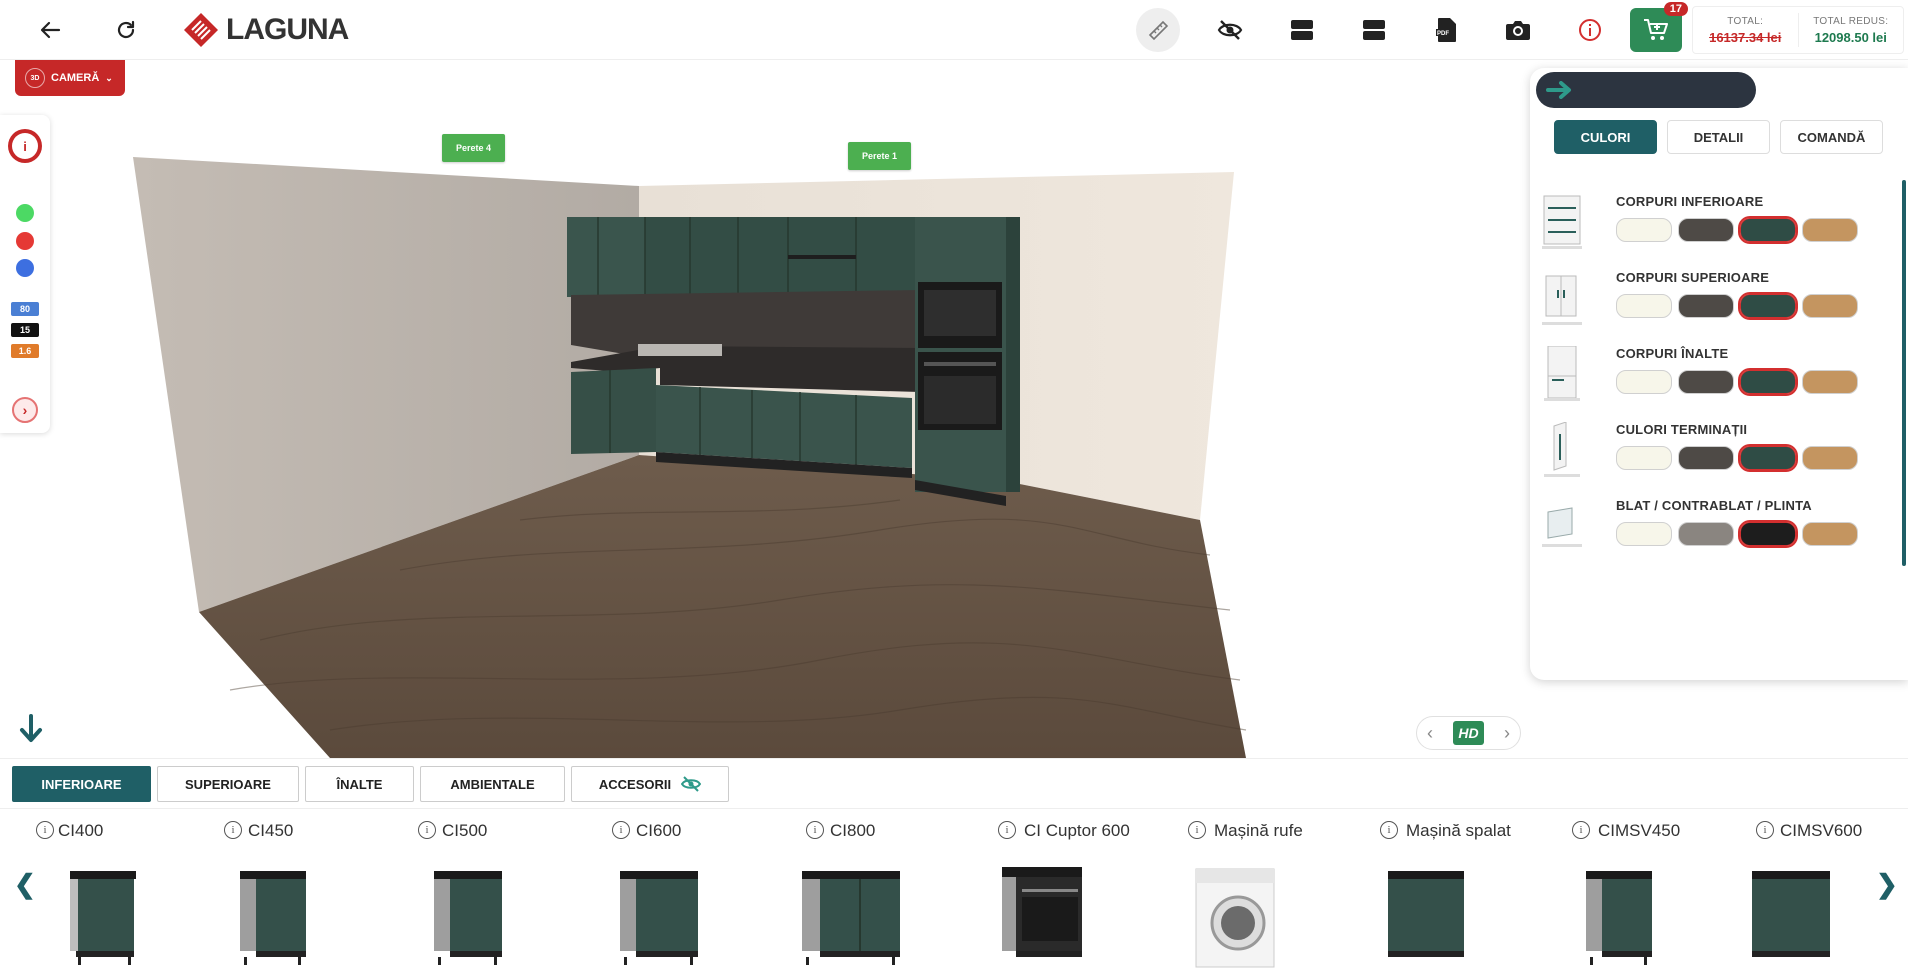 The image size is (1908, 973). Describe the element at coordinates (474, 148) in the screenshot. I see `wall-4-tag: Perete 4` at that location.